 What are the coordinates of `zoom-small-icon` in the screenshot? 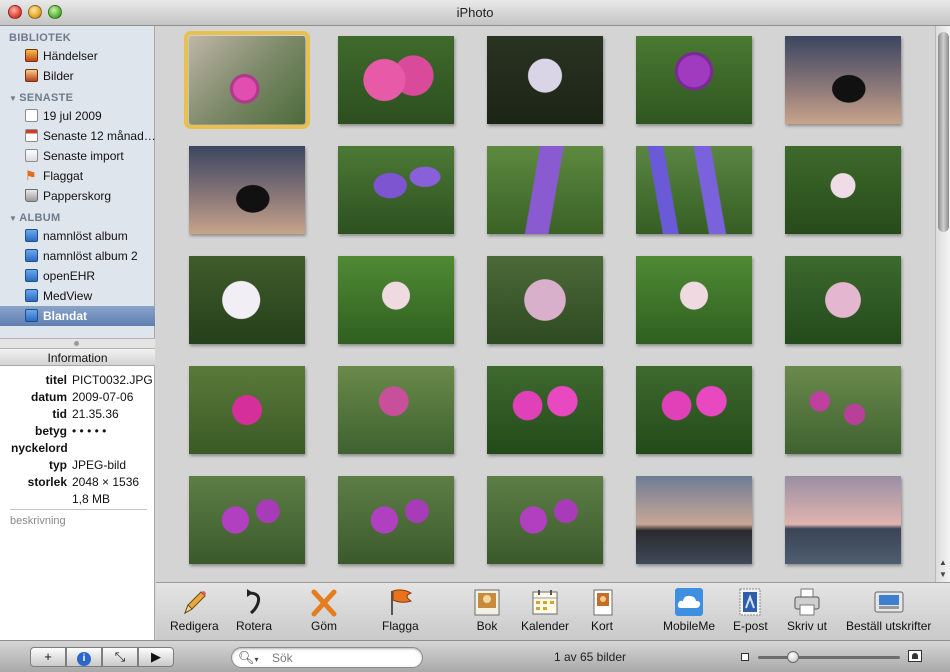 It's located at (745, 657).